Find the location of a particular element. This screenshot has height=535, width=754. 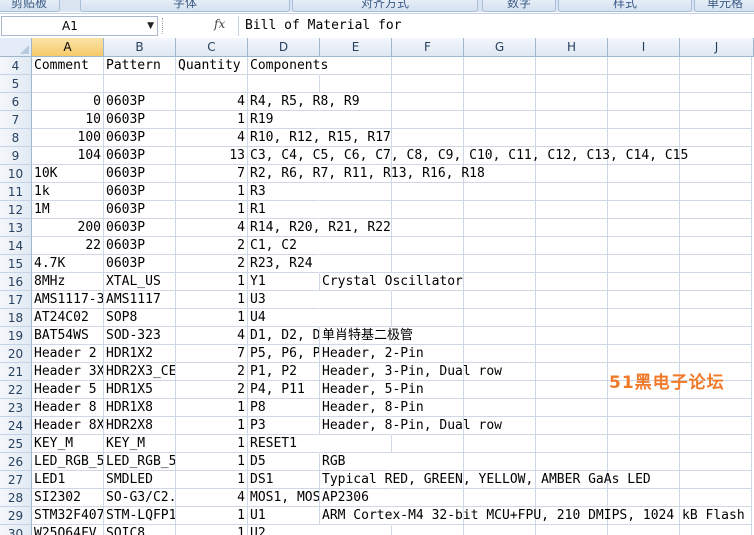

cell-b15: 0603P is located at coordinates (140, 264).